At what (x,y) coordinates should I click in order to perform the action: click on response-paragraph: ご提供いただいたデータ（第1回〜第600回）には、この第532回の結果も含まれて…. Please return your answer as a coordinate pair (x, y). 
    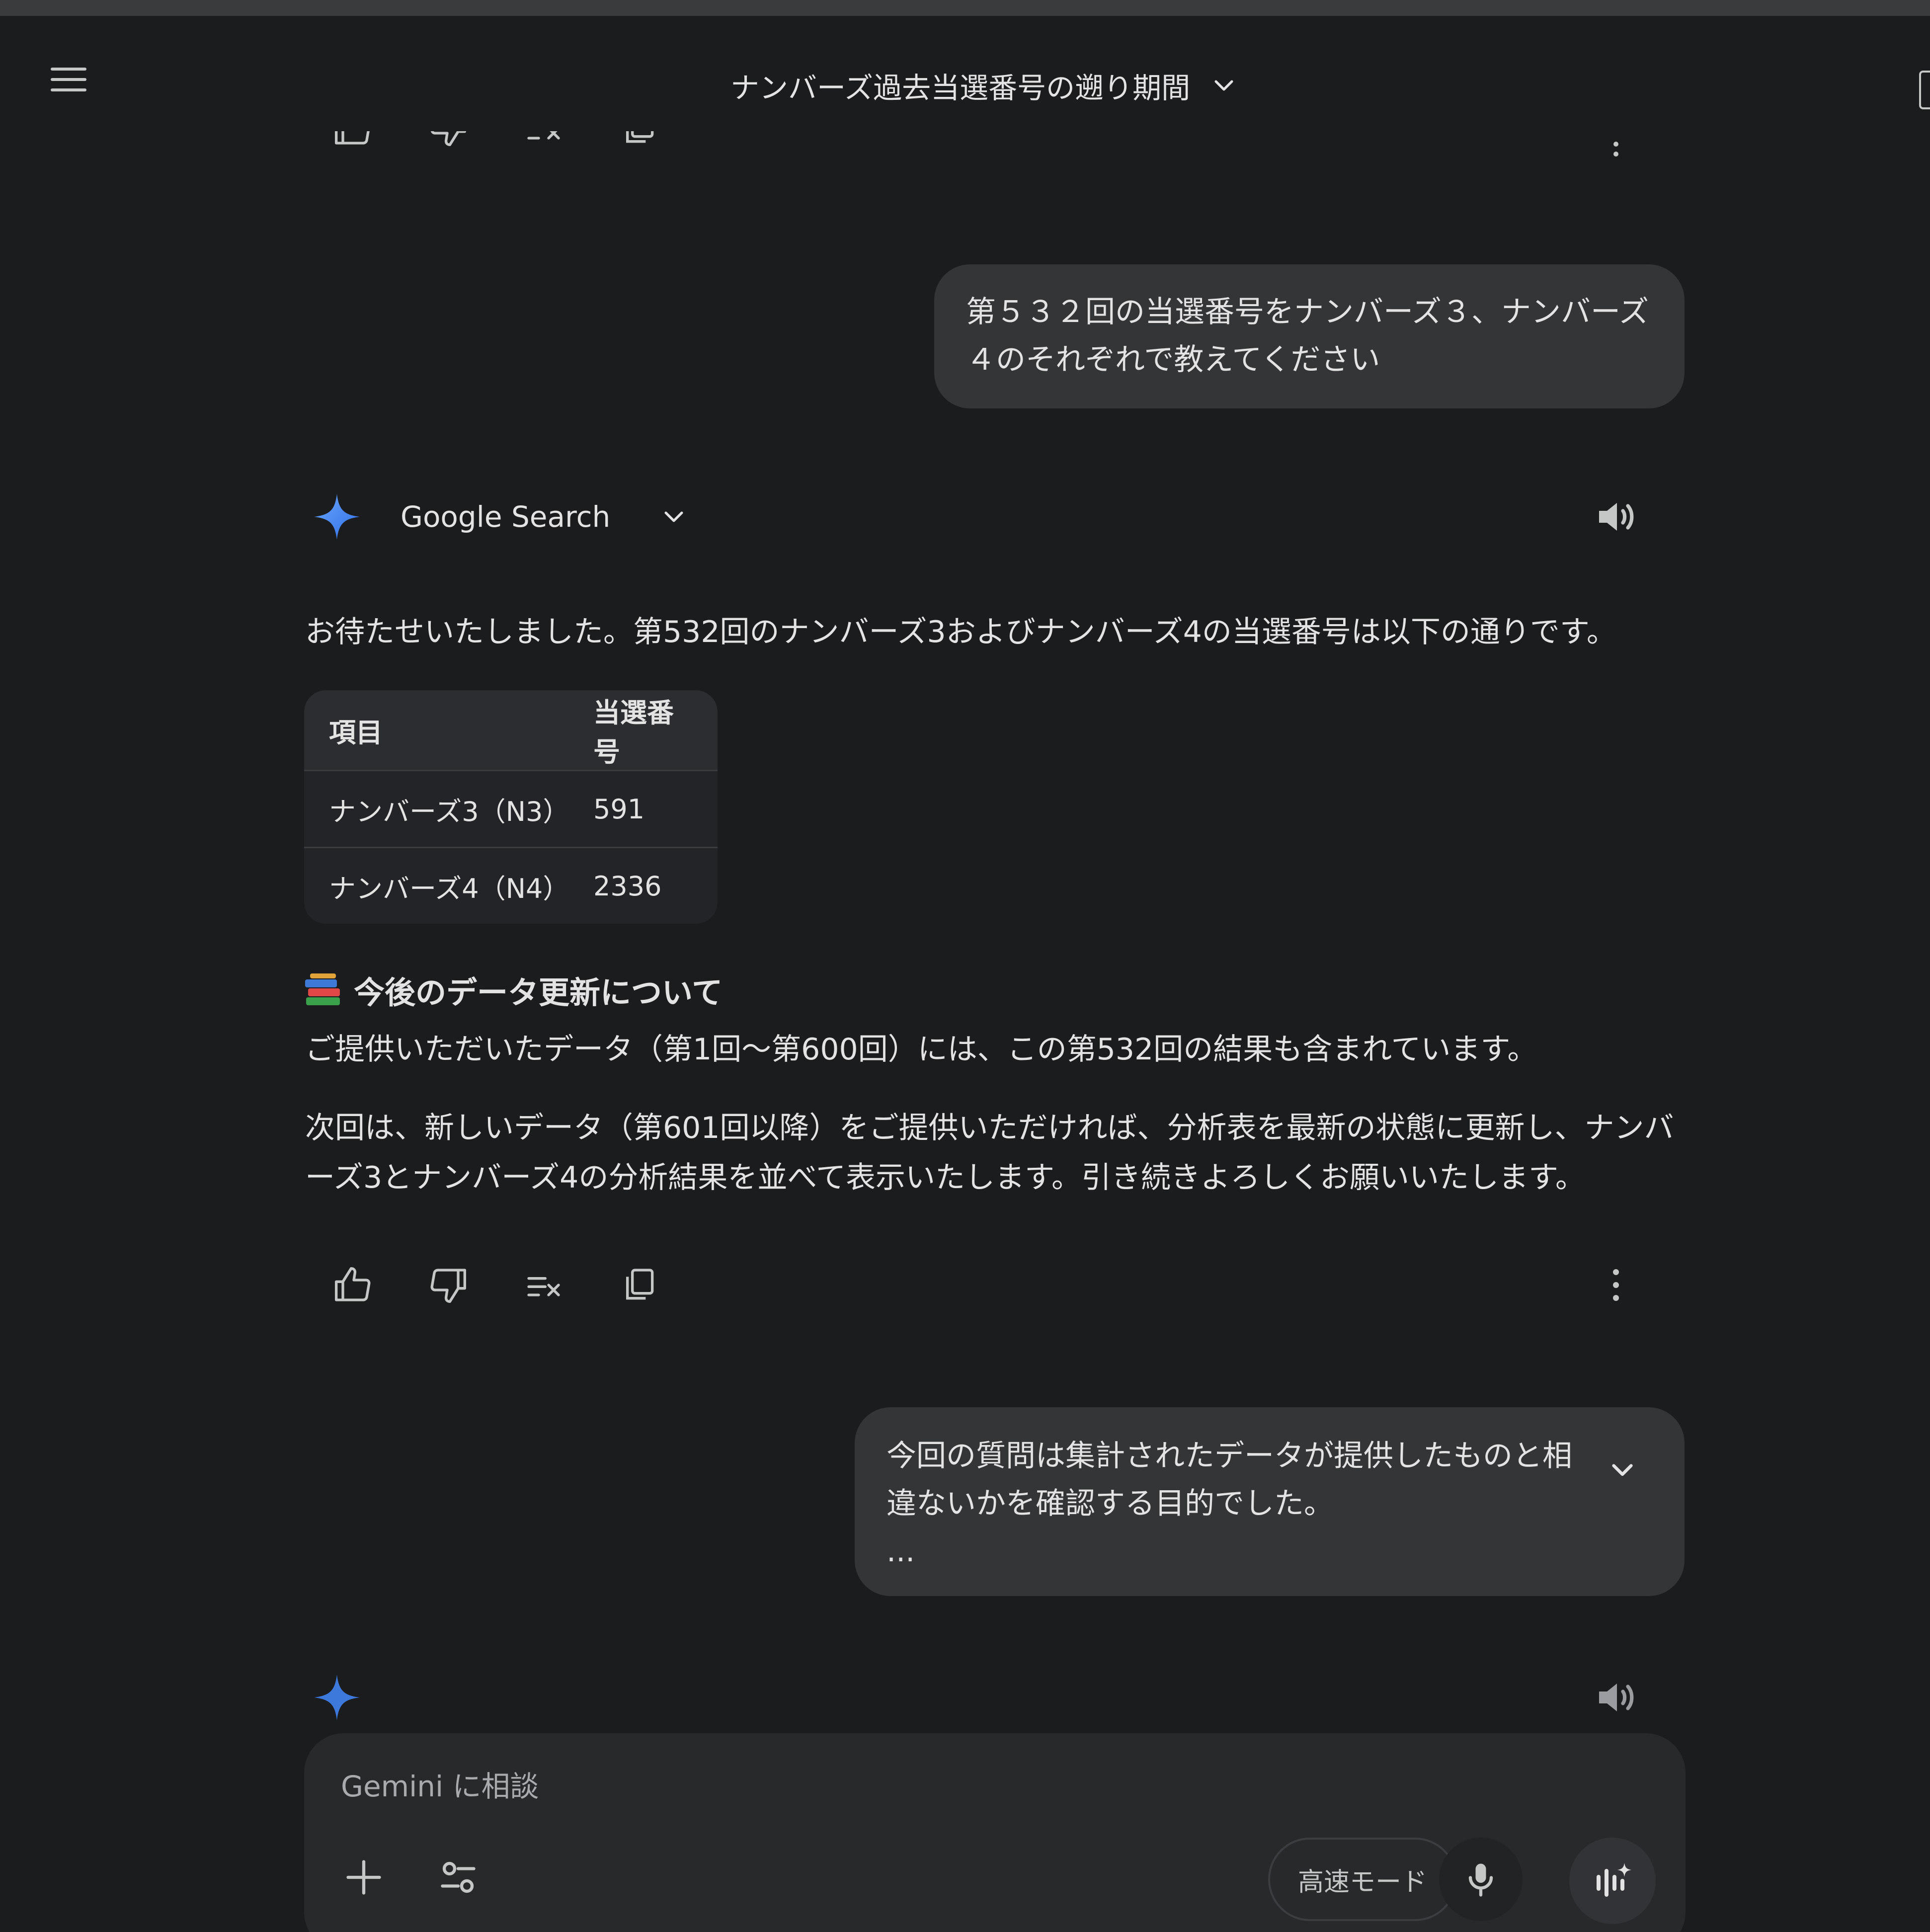
    Looking at the image, I should click on (921, 1049).